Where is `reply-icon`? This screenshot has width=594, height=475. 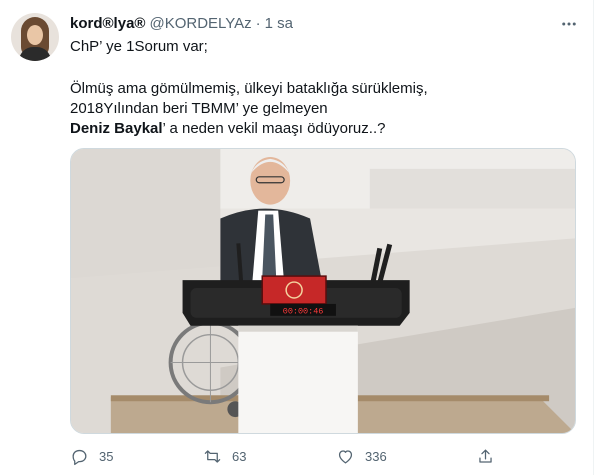
reply-icon is located at coordinates (79, 457).